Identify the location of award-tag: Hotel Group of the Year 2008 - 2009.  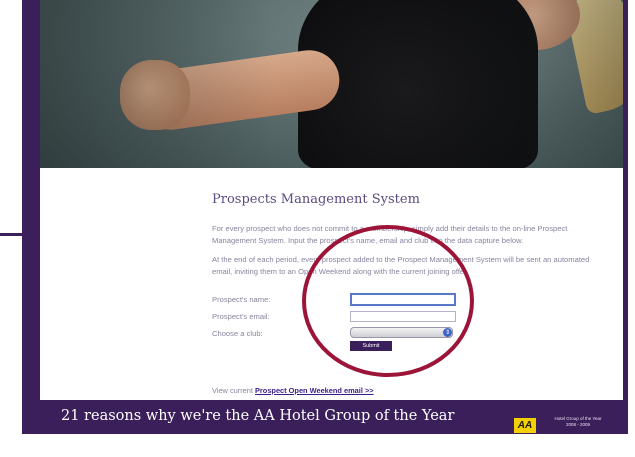
(578, 422).